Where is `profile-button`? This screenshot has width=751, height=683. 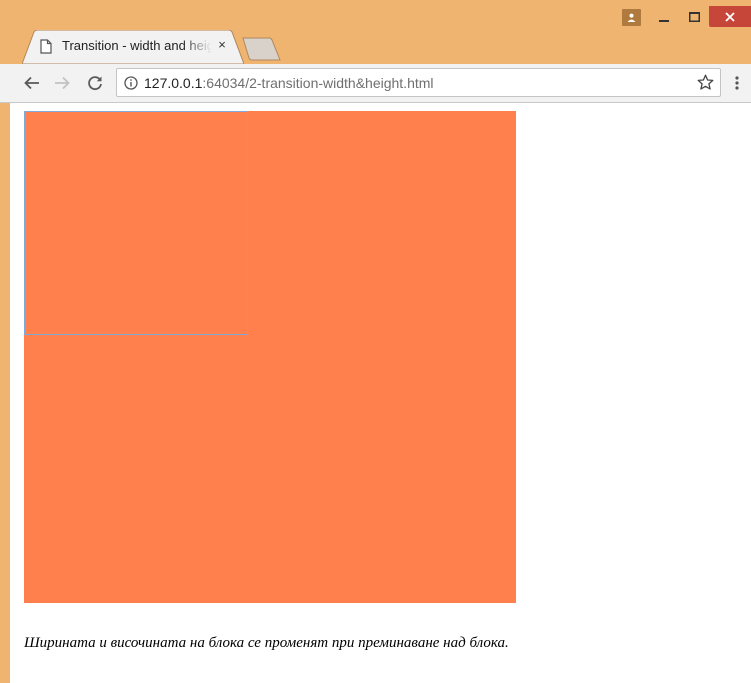
profile-button is located at coordinates (631, 17).